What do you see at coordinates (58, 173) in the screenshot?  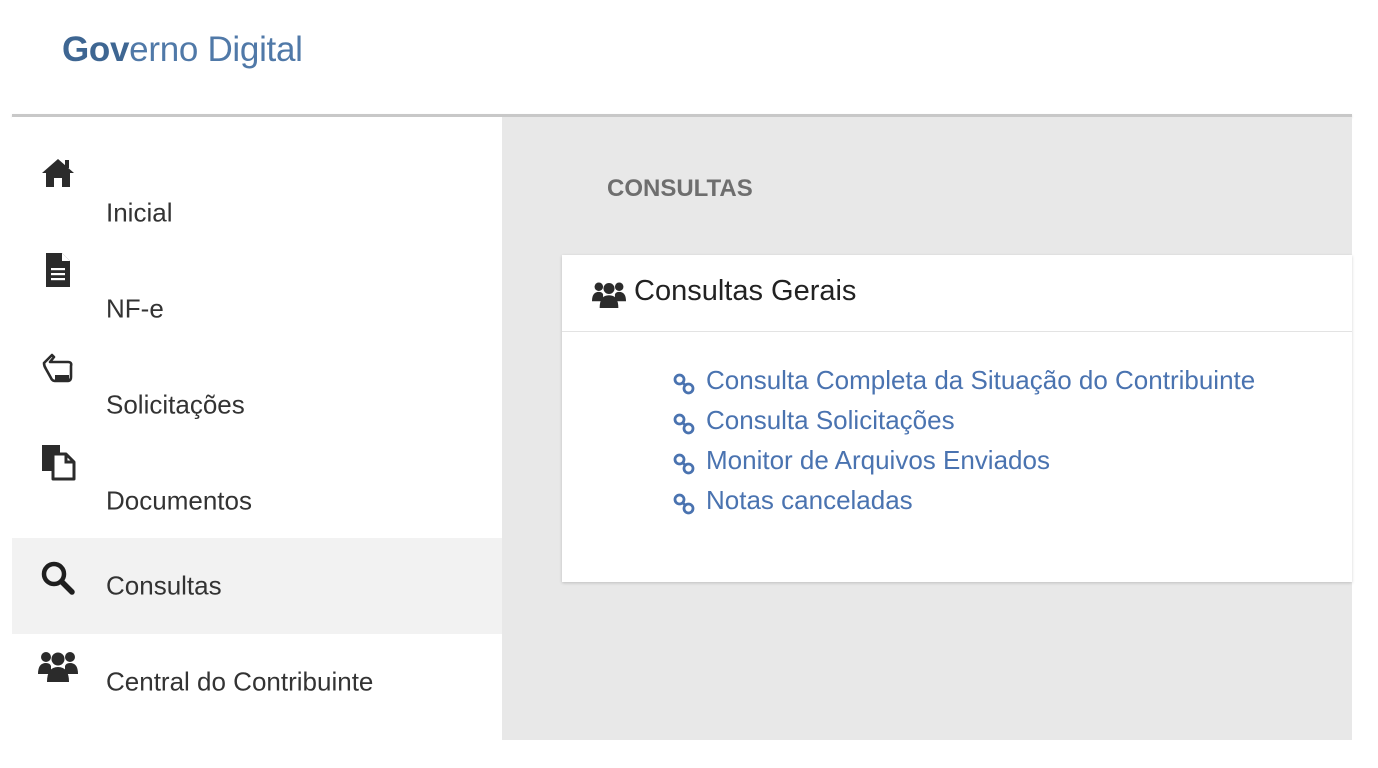 I see `home-icon` at bounding box center [58, 173].